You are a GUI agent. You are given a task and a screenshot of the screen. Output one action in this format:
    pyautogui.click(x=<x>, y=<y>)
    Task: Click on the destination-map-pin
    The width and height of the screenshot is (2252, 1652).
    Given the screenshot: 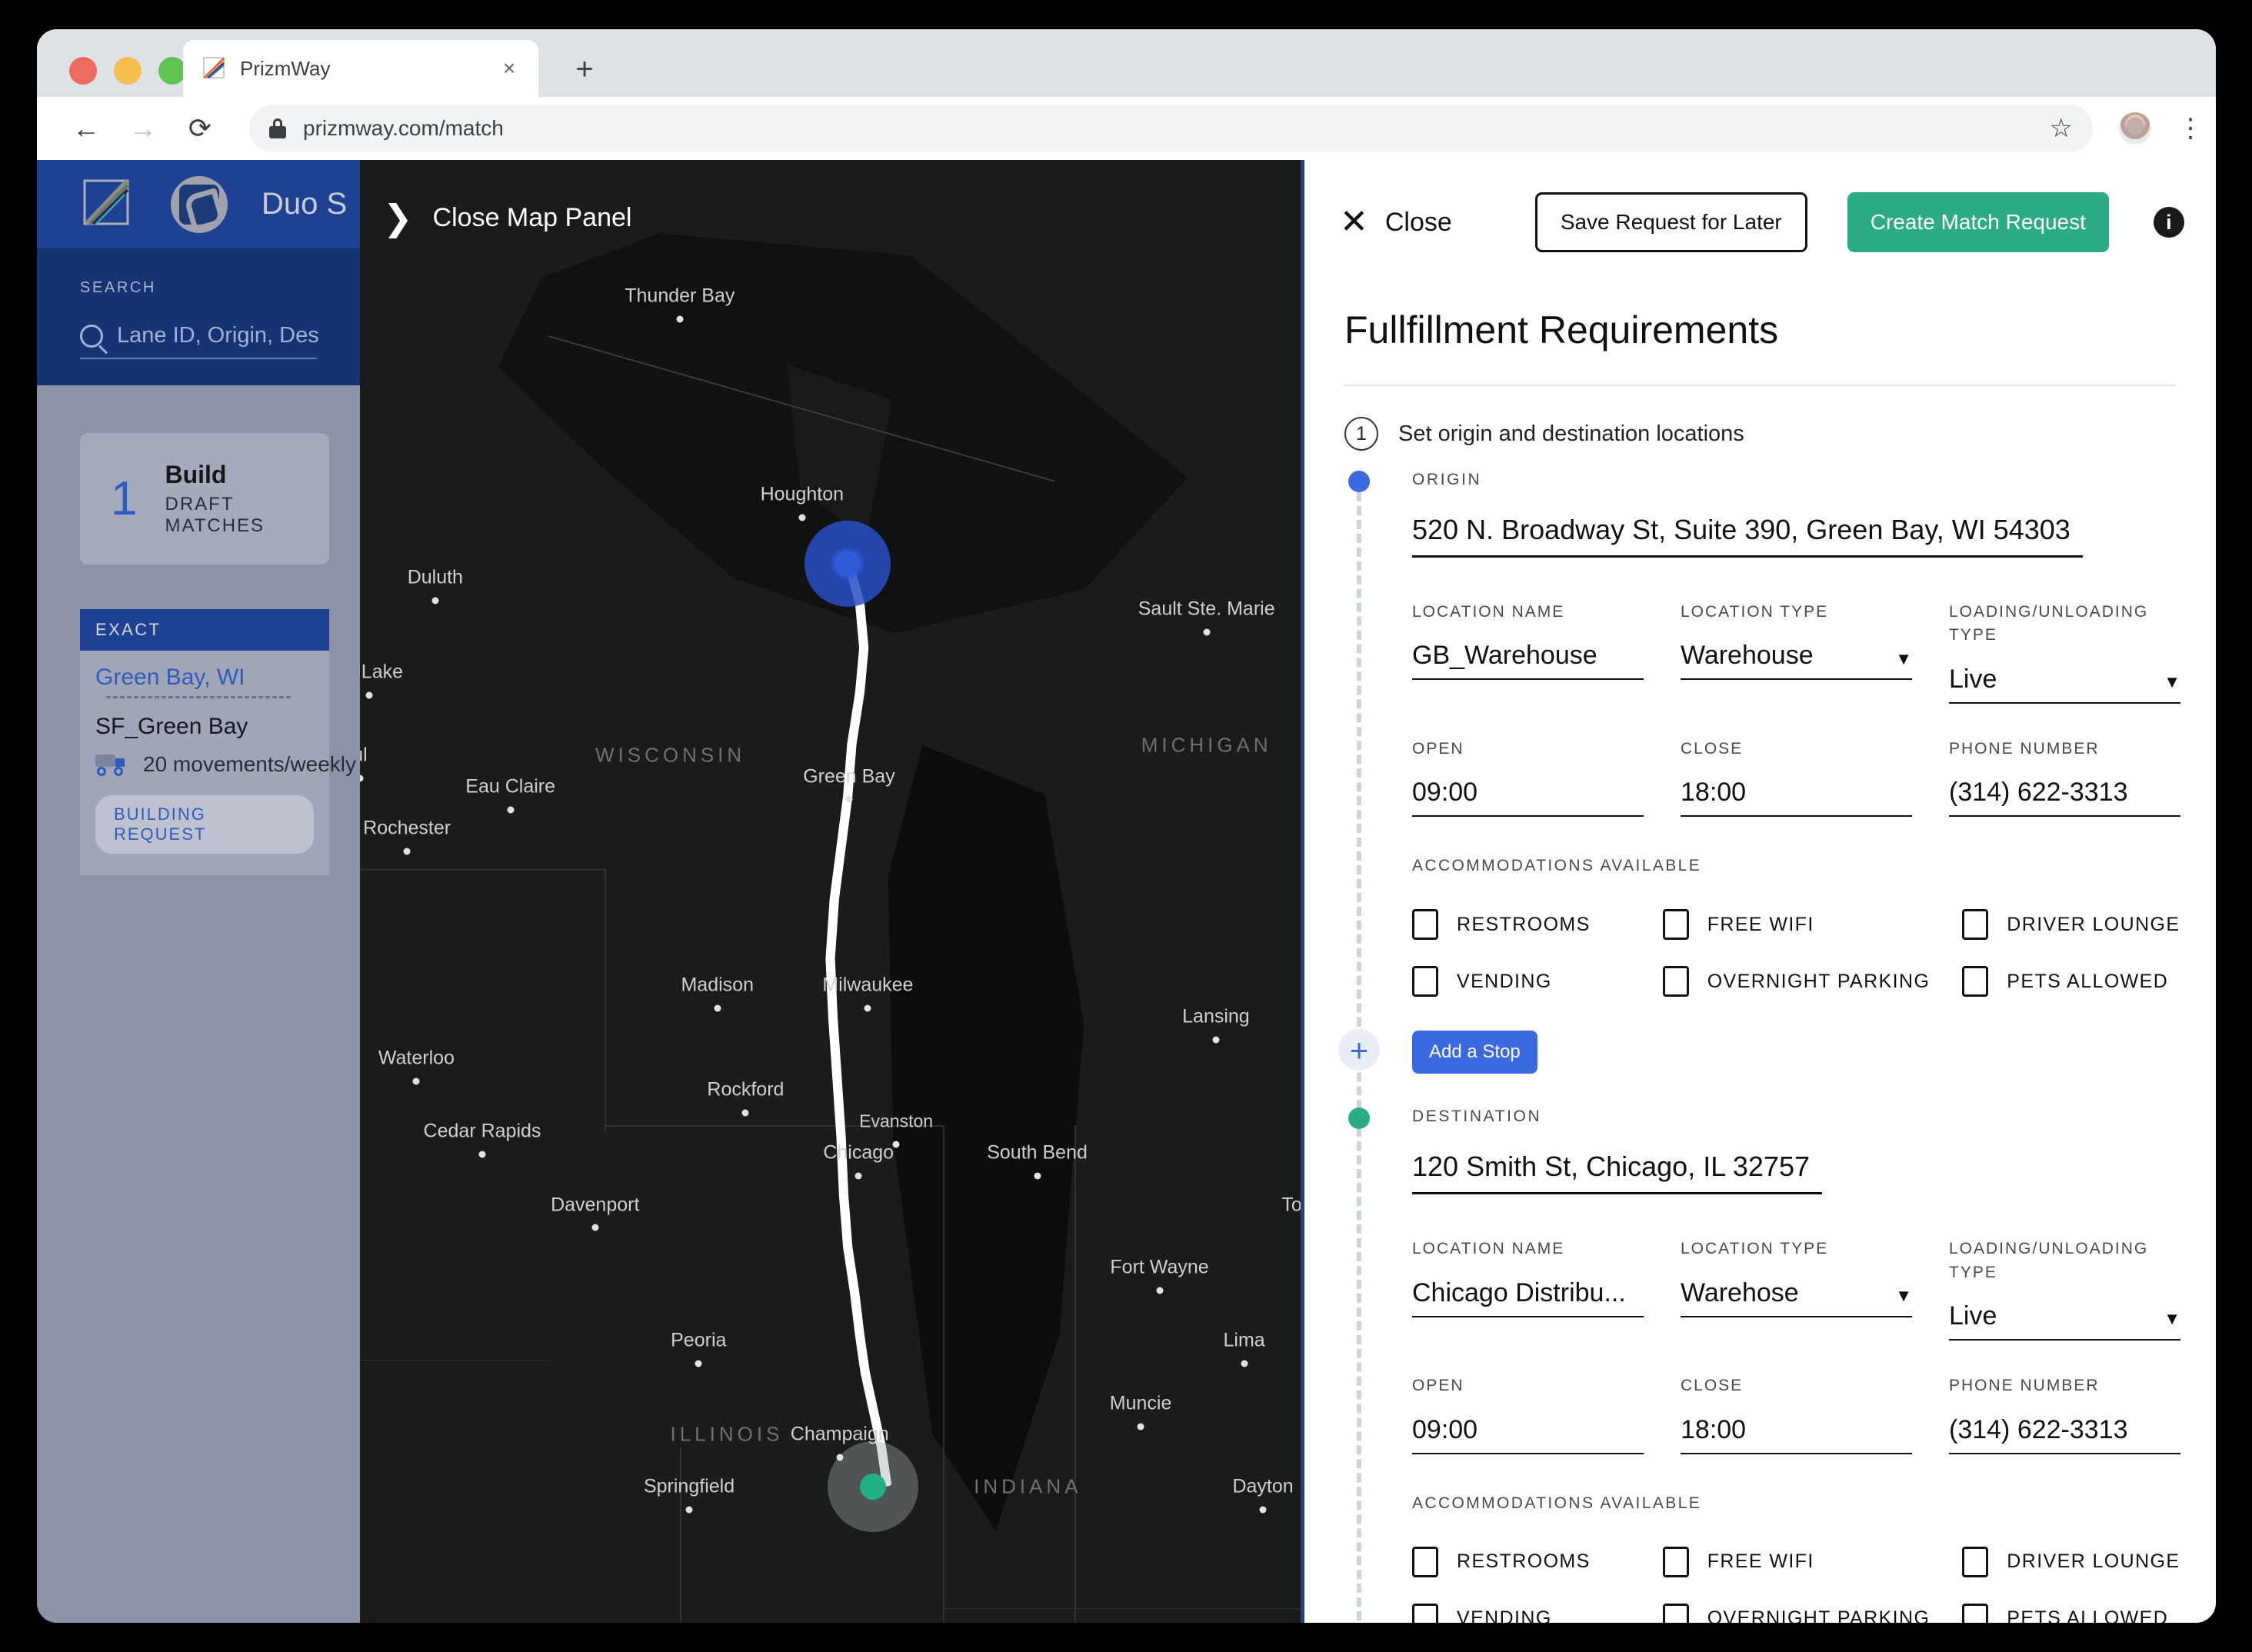 What is the action you would take?
    pyautogui.click(x=872, y=1487)
    